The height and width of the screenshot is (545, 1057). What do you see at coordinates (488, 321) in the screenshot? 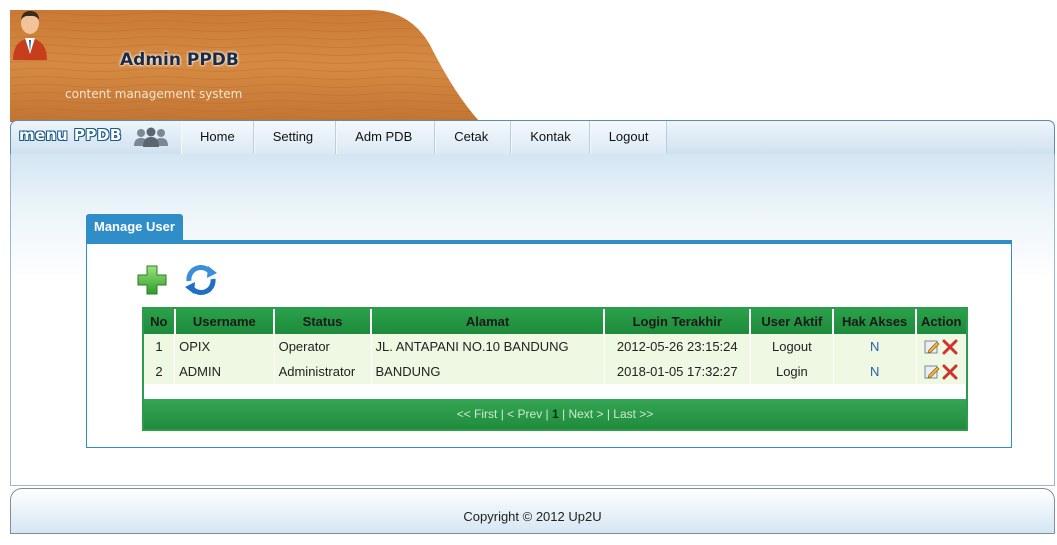
I see `column-header-alamat: Alamat` at bounding box center [488, 321].